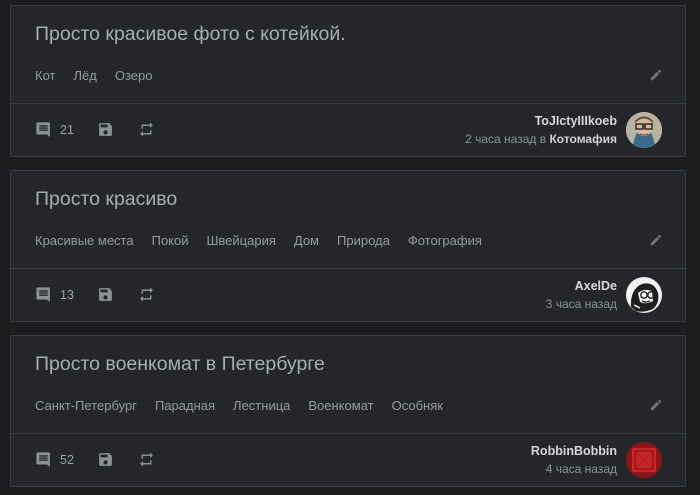 This screenshot has width=700, height=495. I want to click on post-time: 3 часа назад, so click(581, 304).